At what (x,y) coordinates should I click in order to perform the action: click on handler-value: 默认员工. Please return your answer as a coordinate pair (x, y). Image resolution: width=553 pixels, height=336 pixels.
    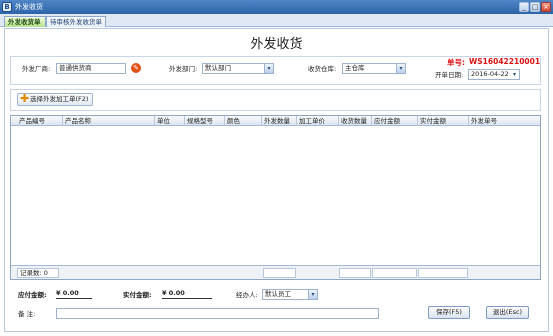
    Looking at the image, I should click on (278, 294).